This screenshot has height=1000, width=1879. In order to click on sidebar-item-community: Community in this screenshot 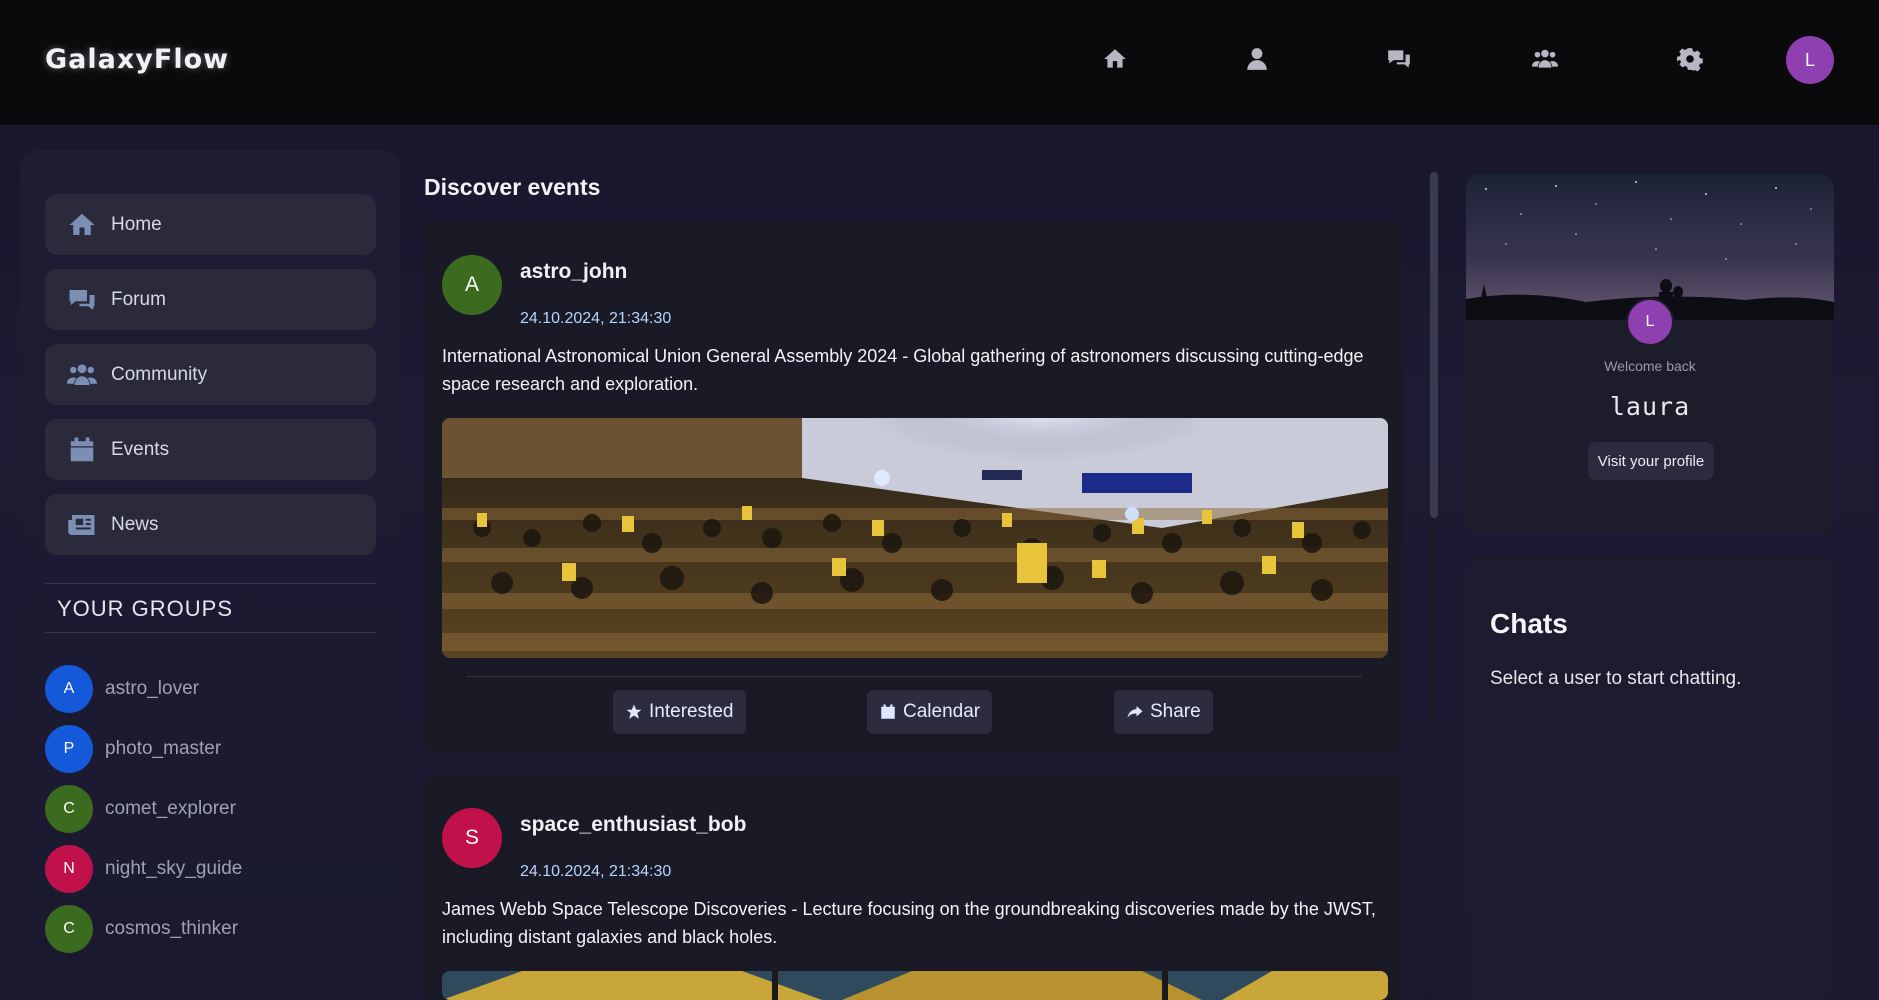, I will do `click(210, 374)`.